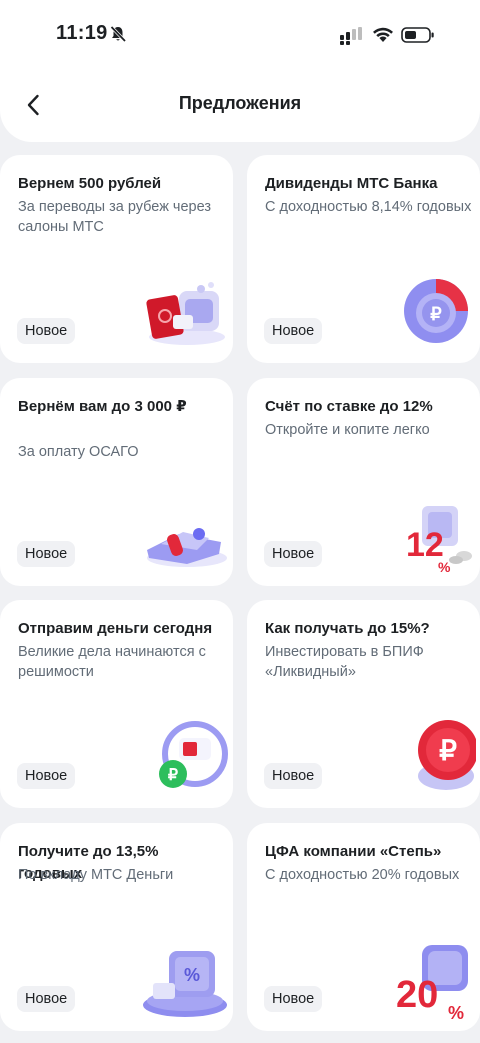  Describe the element at coordinates (347, 628) in the screenshot. I see `offer-title: Как получать до 15%?` at that location.